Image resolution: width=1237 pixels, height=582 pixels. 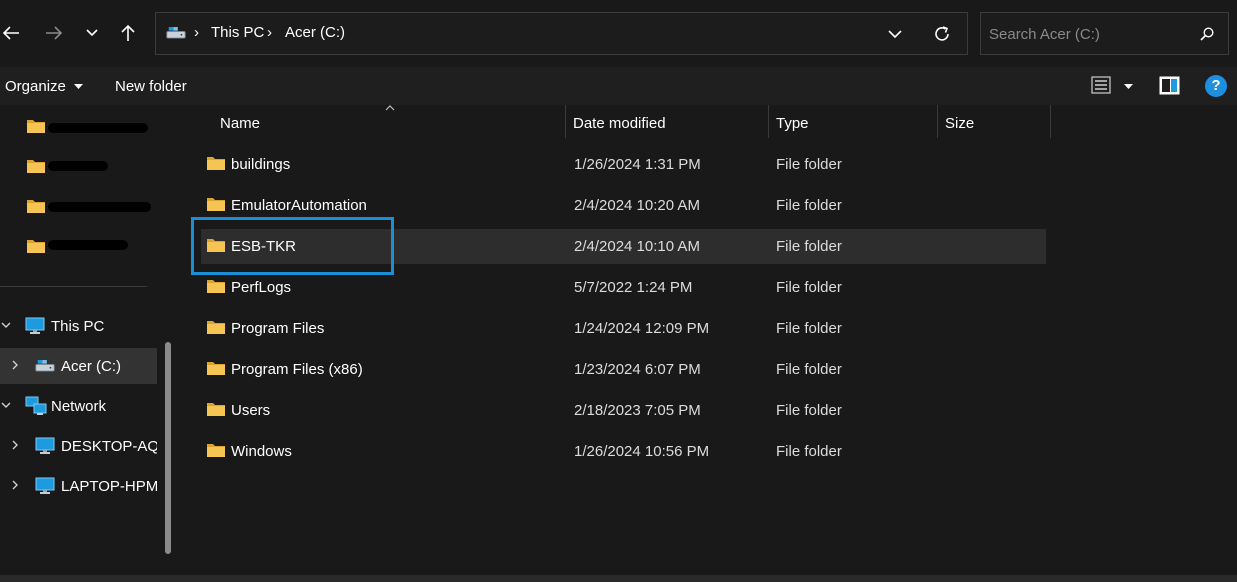 What do you see at coordinates (637, 246) in the screenshot?
I see `file-date: 2/4/2024 10:10 AM` at bounding box center [637, 246].